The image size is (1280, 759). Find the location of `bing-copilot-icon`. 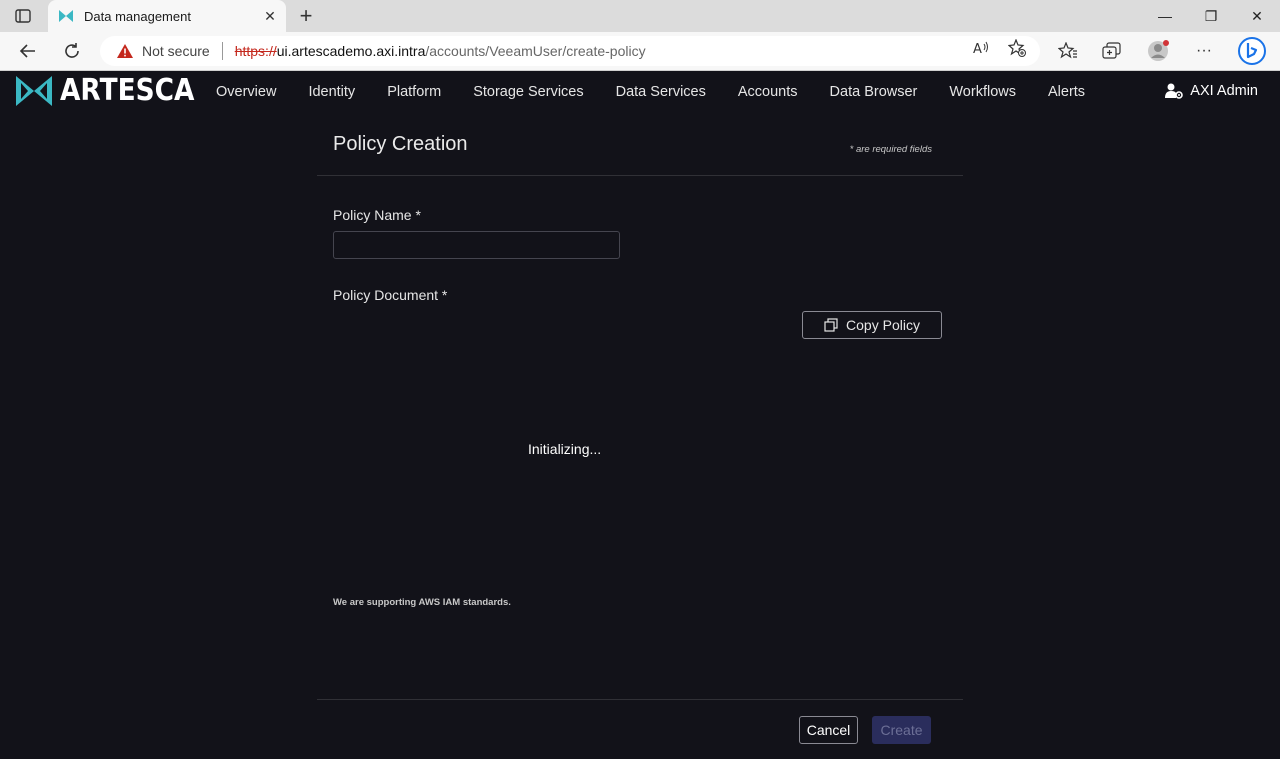

bing-copilot-icon is located at coordinates (1252, 51).